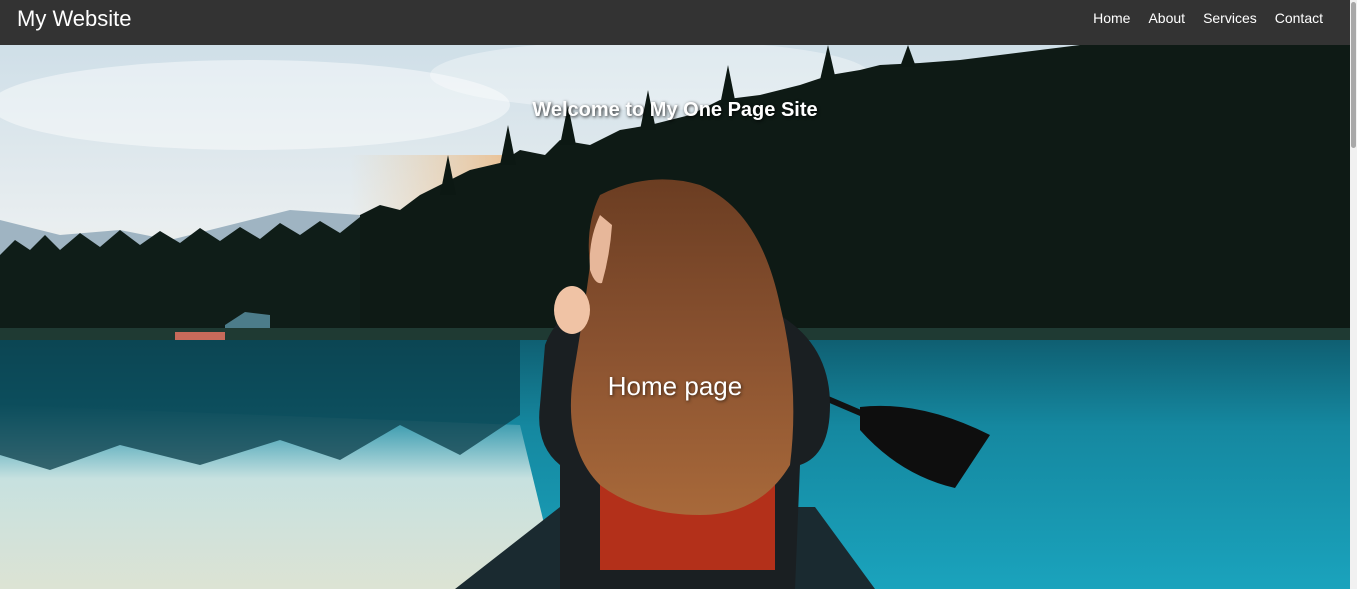  I want to click on nav-link-home: Home, so click(1111, 18).